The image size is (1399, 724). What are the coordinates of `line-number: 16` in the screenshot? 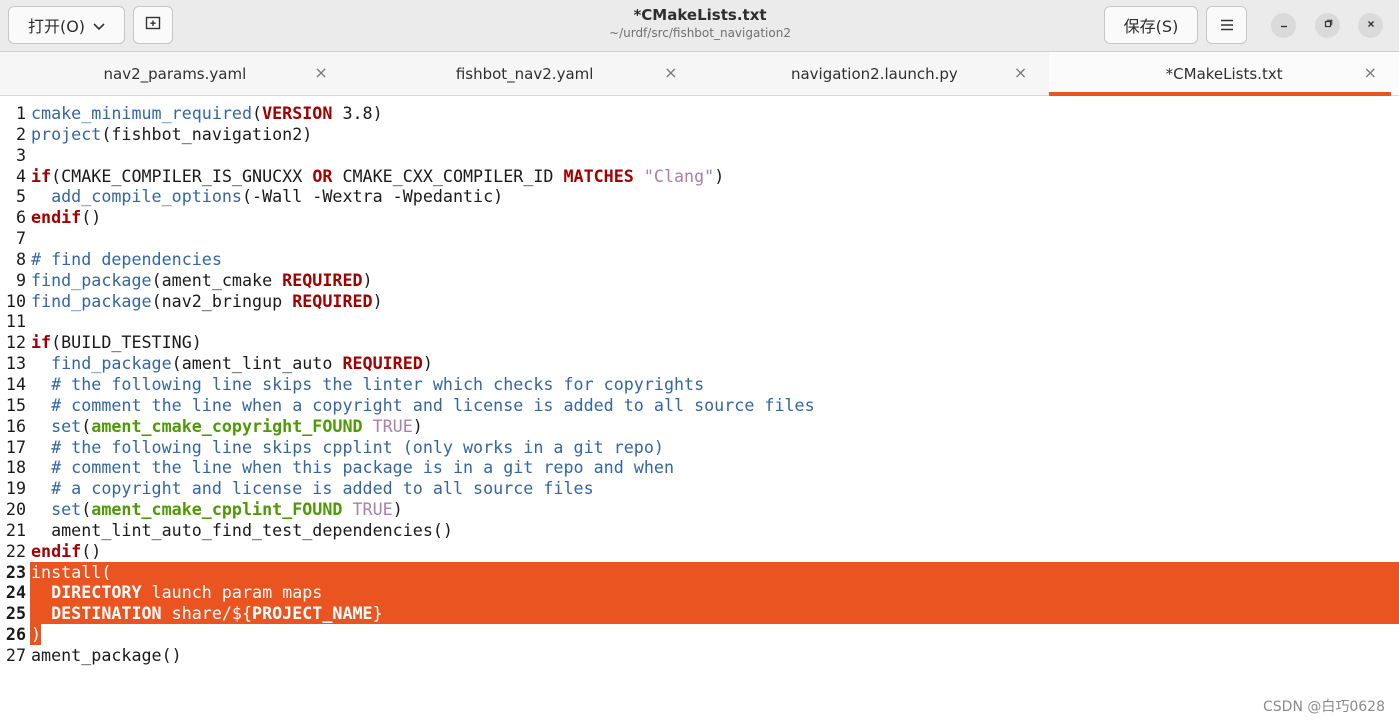 It's located at (15, 425).